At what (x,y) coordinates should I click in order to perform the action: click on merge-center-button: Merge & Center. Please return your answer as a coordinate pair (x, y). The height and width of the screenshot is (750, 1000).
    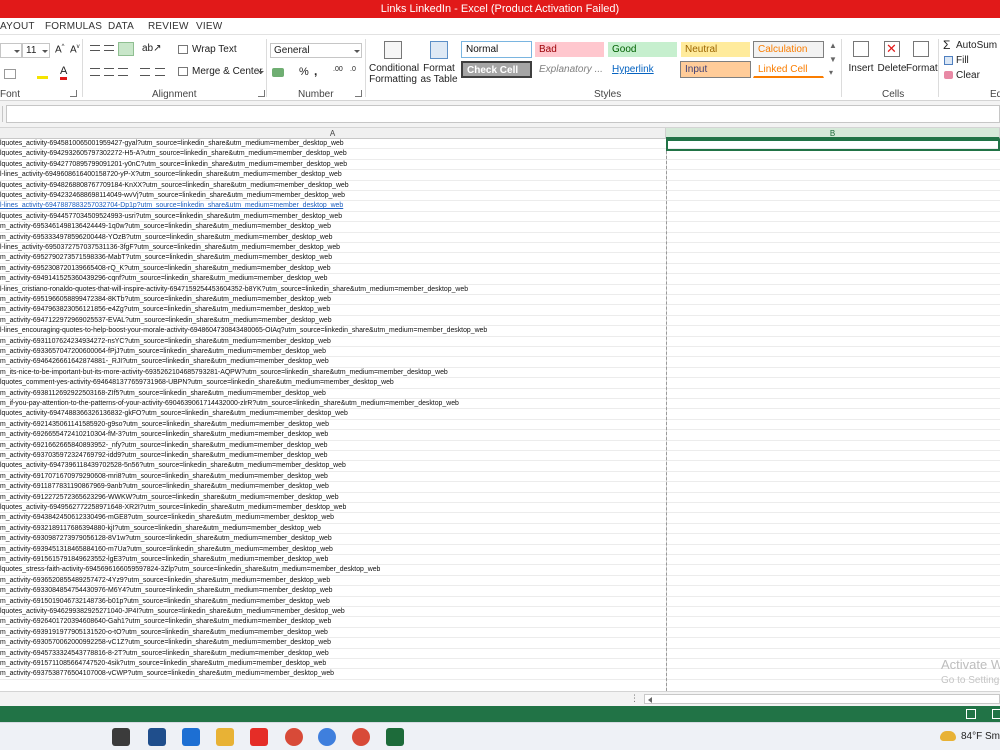
    Looking at the image, I should click on (223, 72).